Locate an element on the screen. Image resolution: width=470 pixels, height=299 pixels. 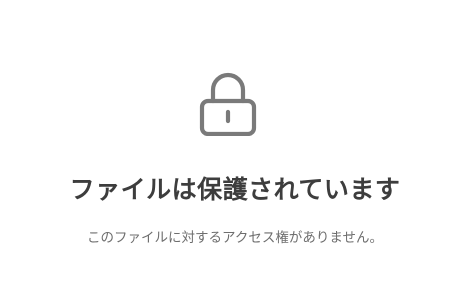
protected-title: ファイルは保護されています is located at coordinates (235, 189).